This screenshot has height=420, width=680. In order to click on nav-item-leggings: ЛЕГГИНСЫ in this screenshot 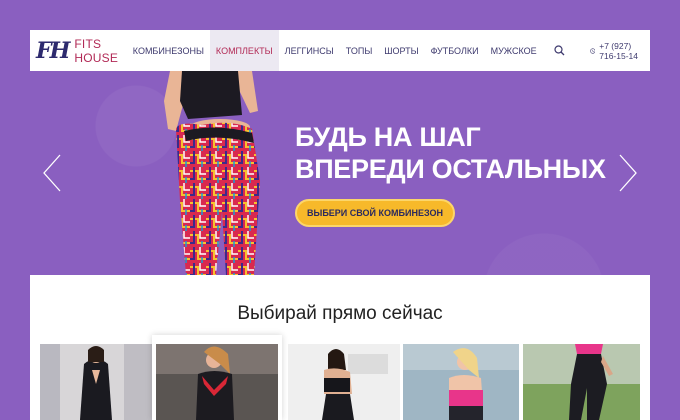, I will do `click(309, 50)`.